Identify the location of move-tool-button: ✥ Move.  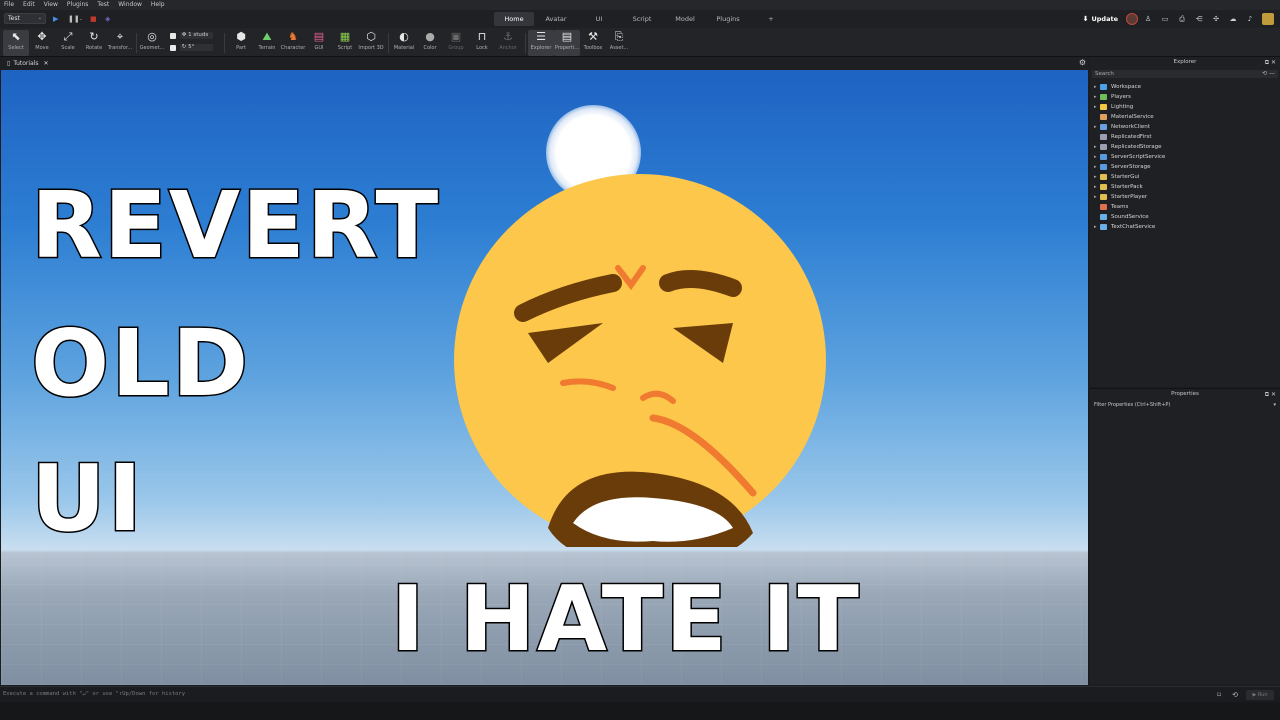
(42, 43).